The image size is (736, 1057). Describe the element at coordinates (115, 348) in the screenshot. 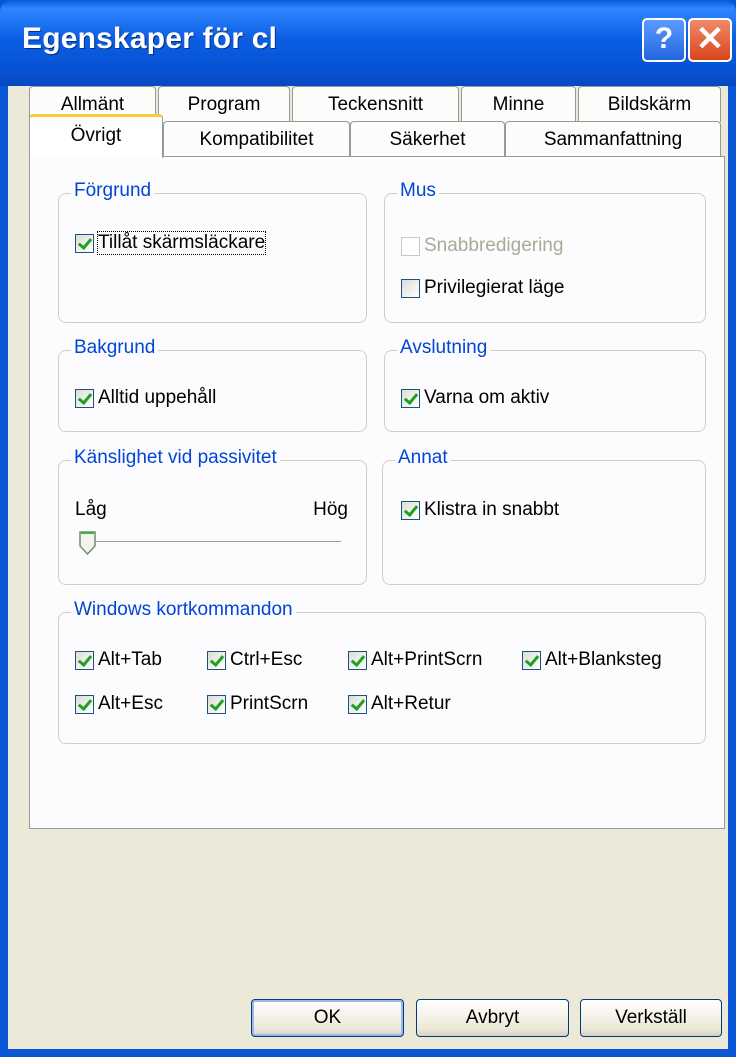

I see `group-title-bakgrund: Bakgrund` at that location.